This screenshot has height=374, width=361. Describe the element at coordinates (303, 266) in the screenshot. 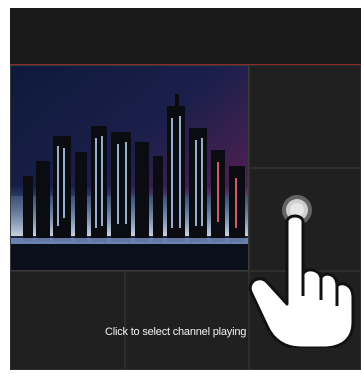

I see `pointing-hand-icon` at that location.